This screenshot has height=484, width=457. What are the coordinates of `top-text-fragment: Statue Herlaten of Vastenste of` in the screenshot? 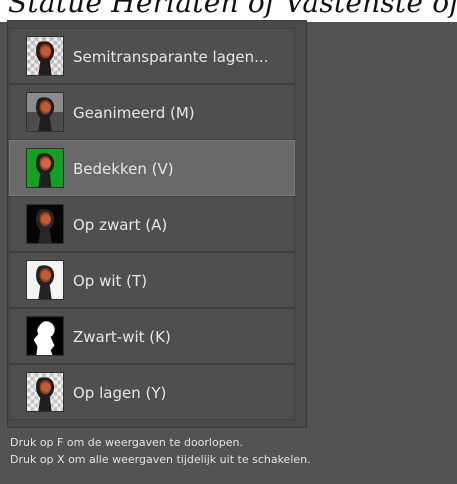 It's located at (232, 9).